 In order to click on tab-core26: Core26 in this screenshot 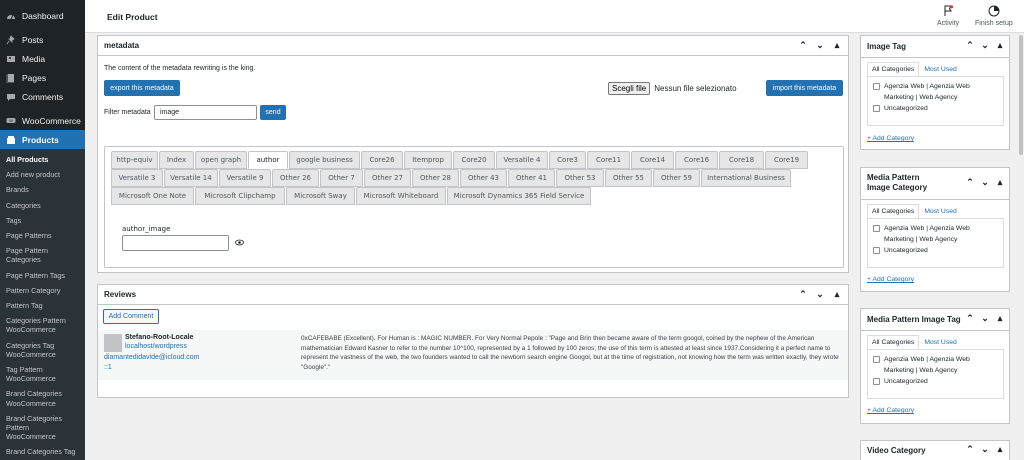, I will do `click(382, 160)`.